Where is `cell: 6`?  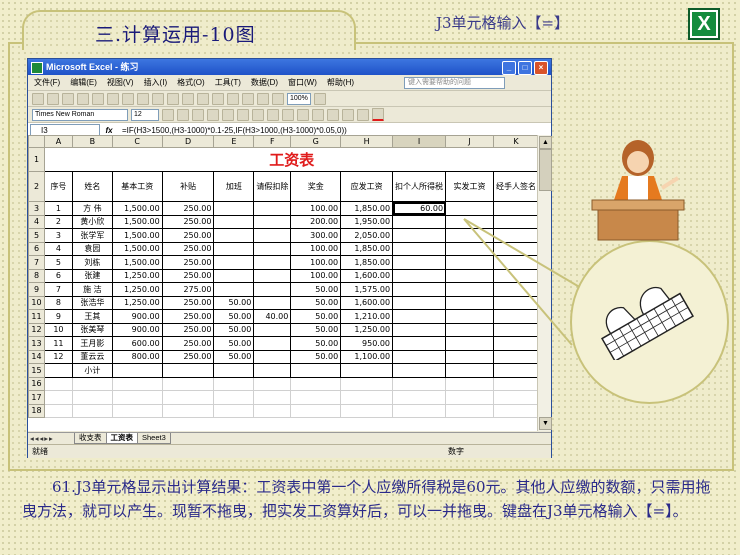 cell: 6 is located at coordinates (58, 275).